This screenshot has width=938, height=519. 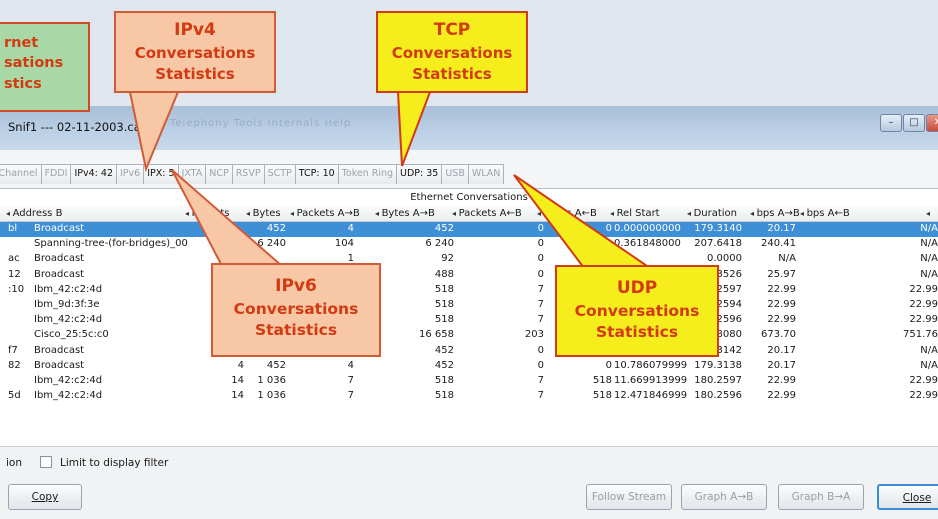 I want to click on cell-duration: 180.2597, so click(x=718, y=380).